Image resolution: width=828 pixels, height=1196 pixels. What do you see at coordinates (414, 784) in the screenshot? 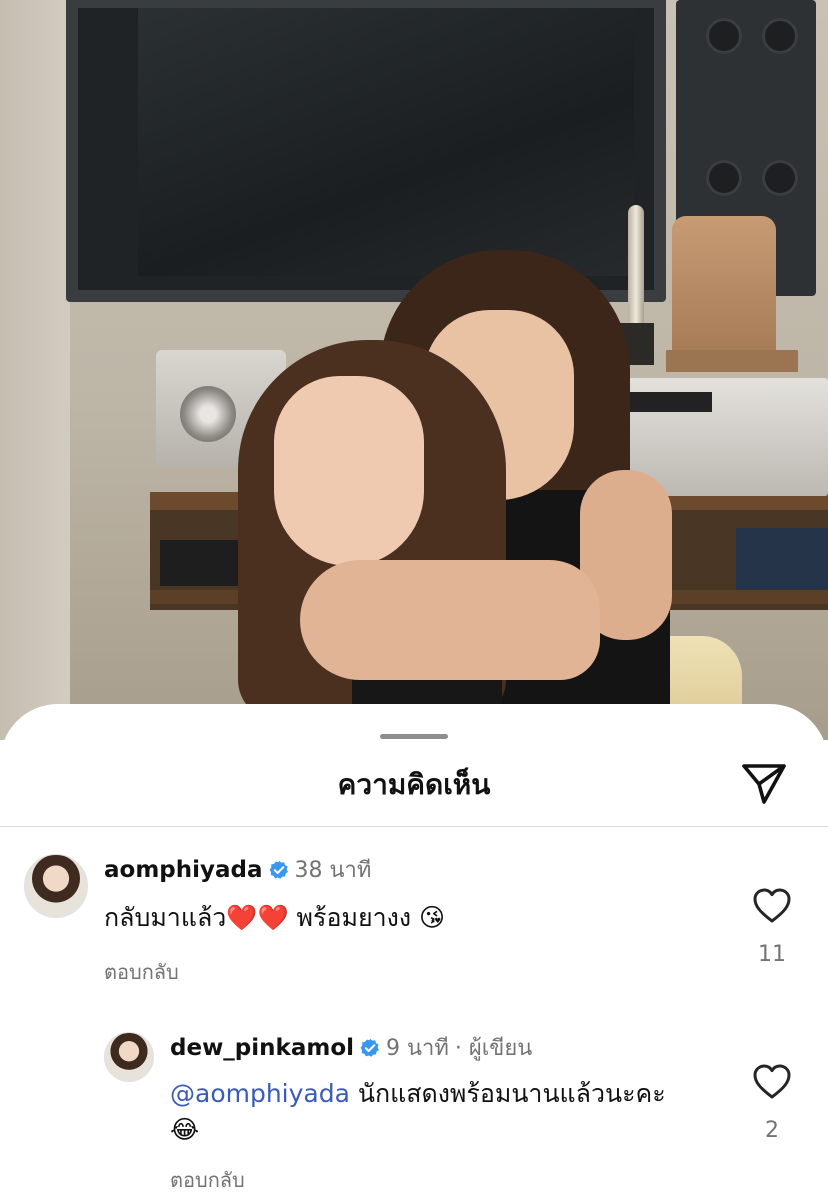
I see `sheet-title: ความคิดเห็น` at bounding box center [414, 784].